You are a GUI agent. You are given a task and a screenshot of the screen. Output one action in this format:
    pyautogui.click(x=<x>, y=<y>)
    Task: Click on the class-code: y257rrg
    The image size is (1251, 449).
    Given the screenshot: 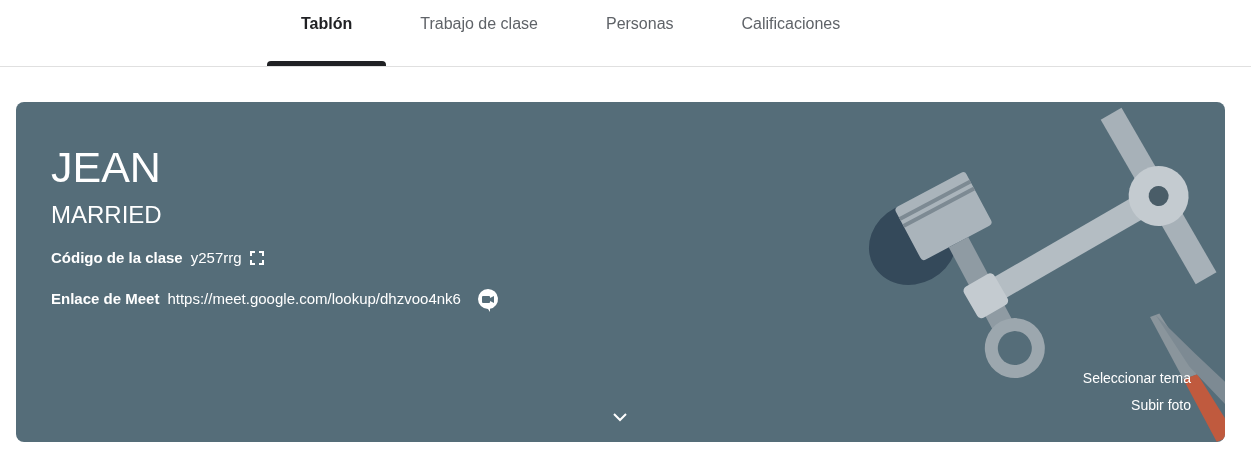 What is the action you would take?
    pyautogui.click(x=216, y=258)
    